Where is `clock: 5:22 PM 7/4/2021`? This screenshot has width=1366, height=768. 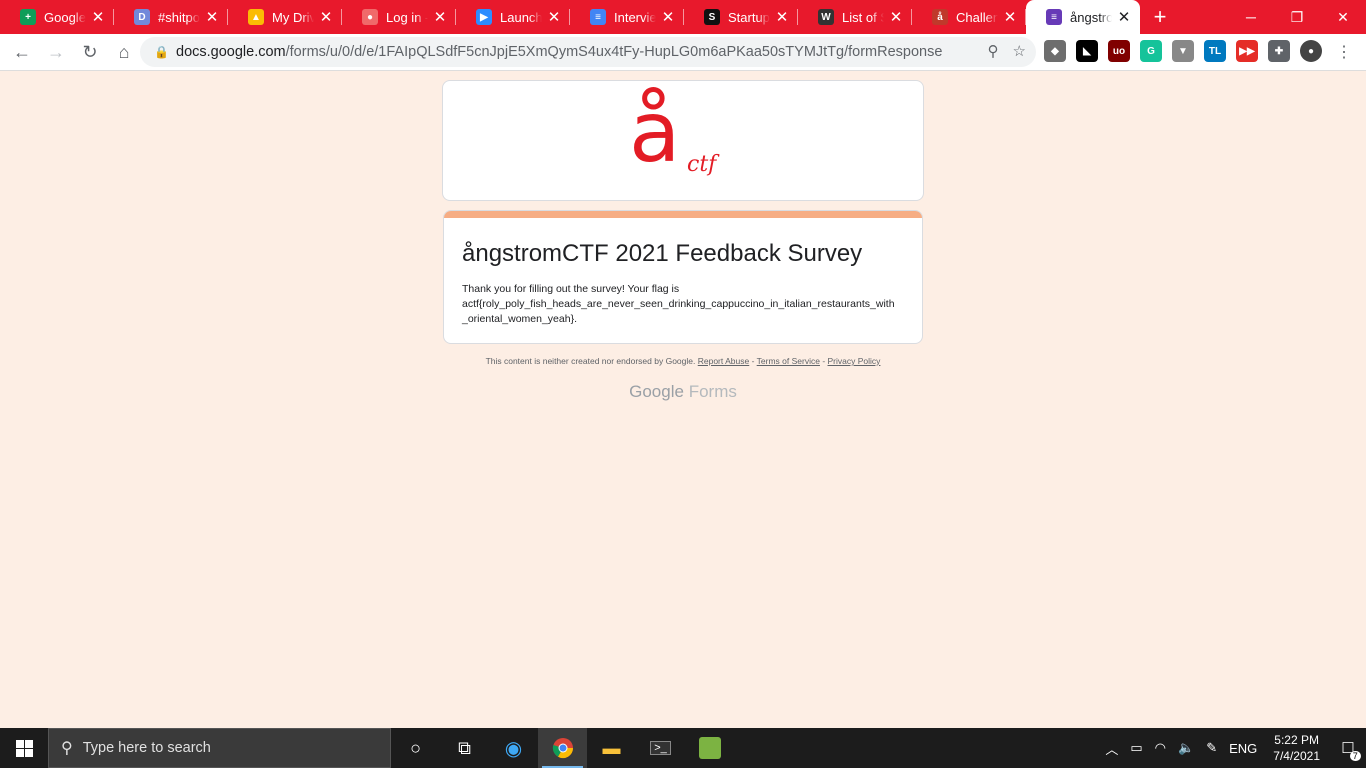 clock: 5:22 PM 7/4/2021 is located at coordinates (1296, 748).